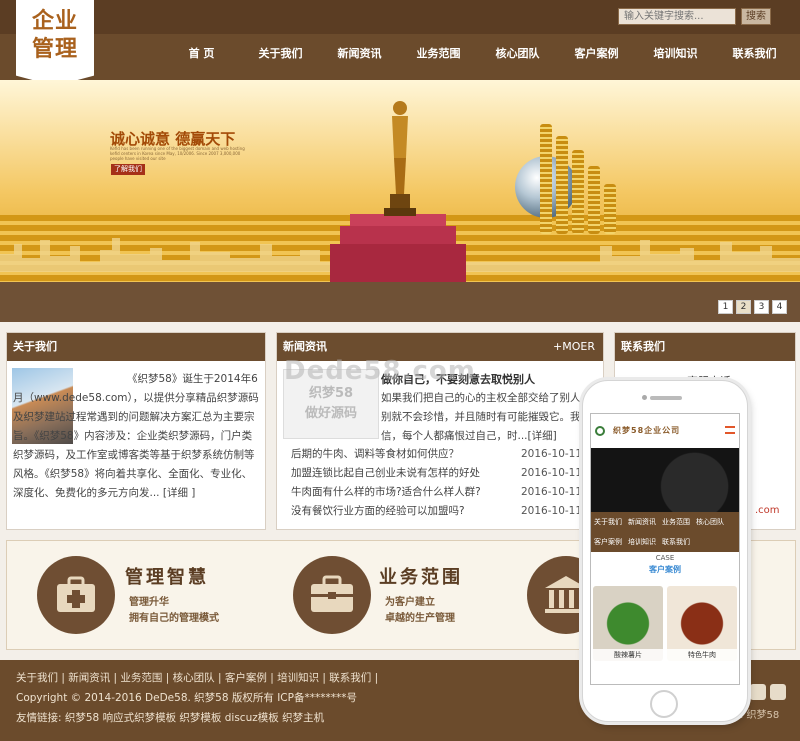  I want to click on news-list-item: 牛肉面有什么样的市场?适合什么样人群? 2016-10-11, so click(441, 492).